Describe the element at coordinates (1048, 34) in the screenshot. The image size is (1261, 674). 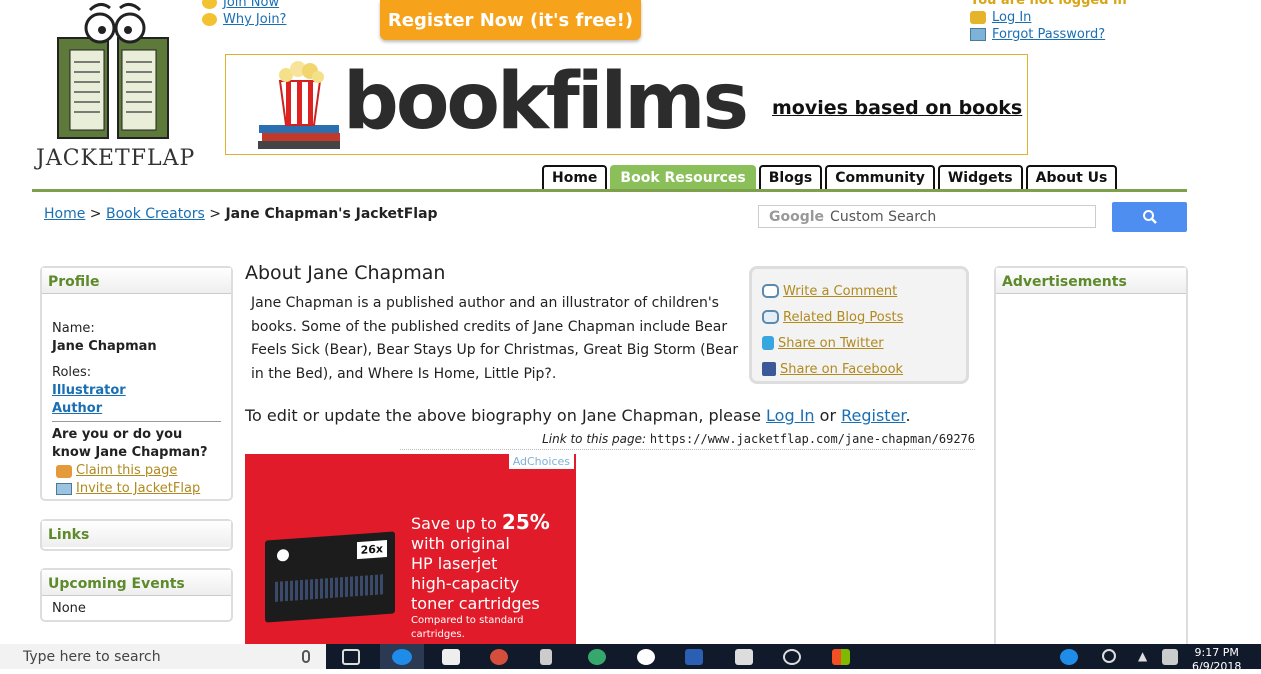
I see `forgot-password-link: Forgot Password?` at that location.